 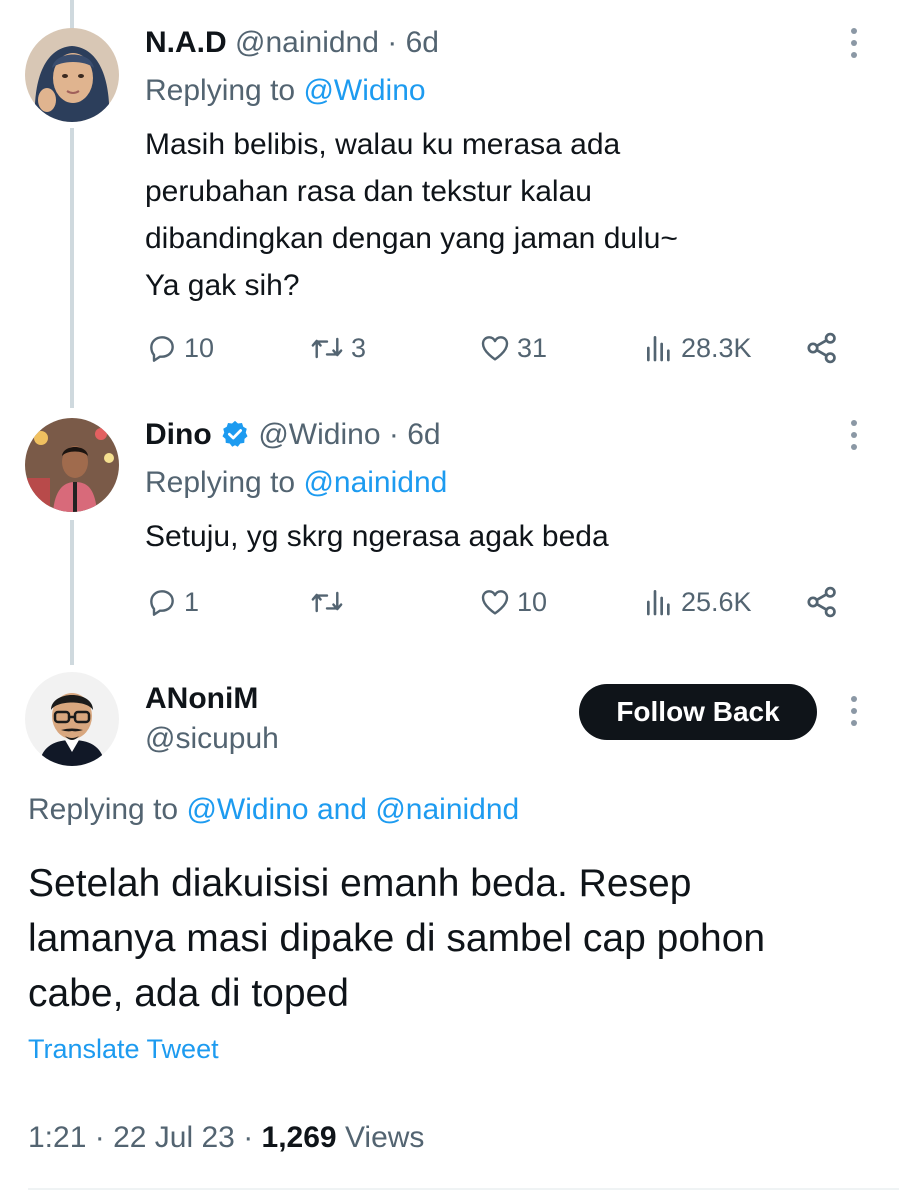 What do you see at coordinates (307, 42) in the screenshot?
I see `user-handle: @nainidnd` at bounding box center [307, 42].